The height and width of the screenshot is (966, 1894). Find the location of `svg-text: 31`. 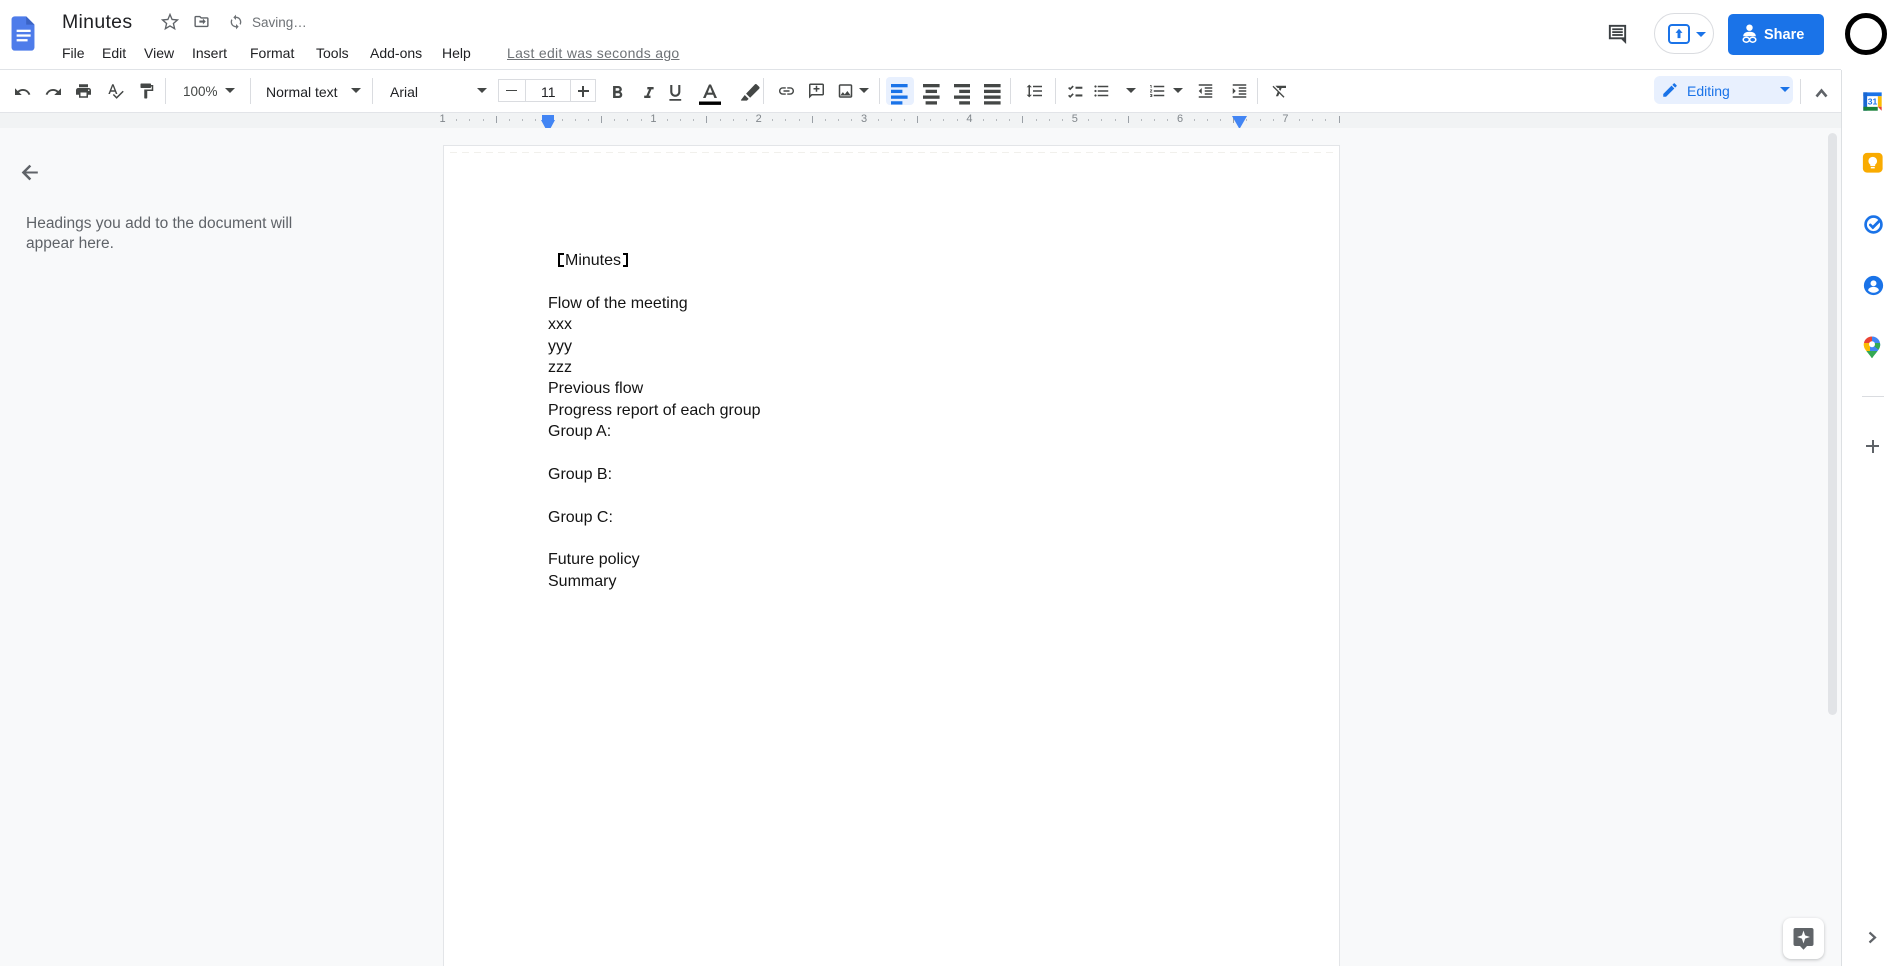

svg-text: 31 is located at coordinates (1873, 101).